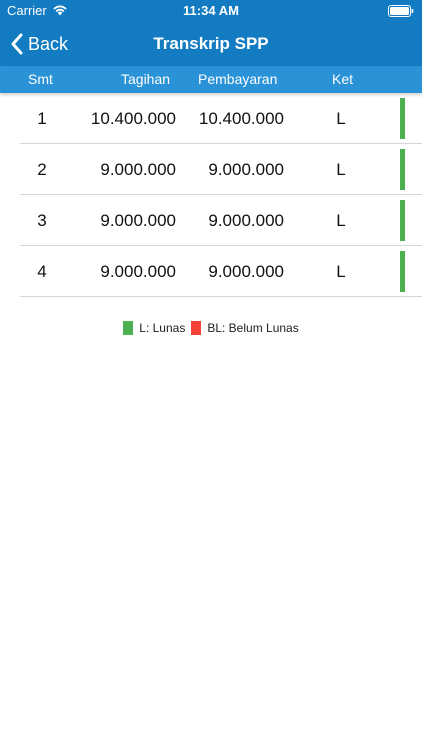 The width and height of the screenshot is (422, 750). I want to click on pembayaran-cell: 10.400.000, so click(241, 118).